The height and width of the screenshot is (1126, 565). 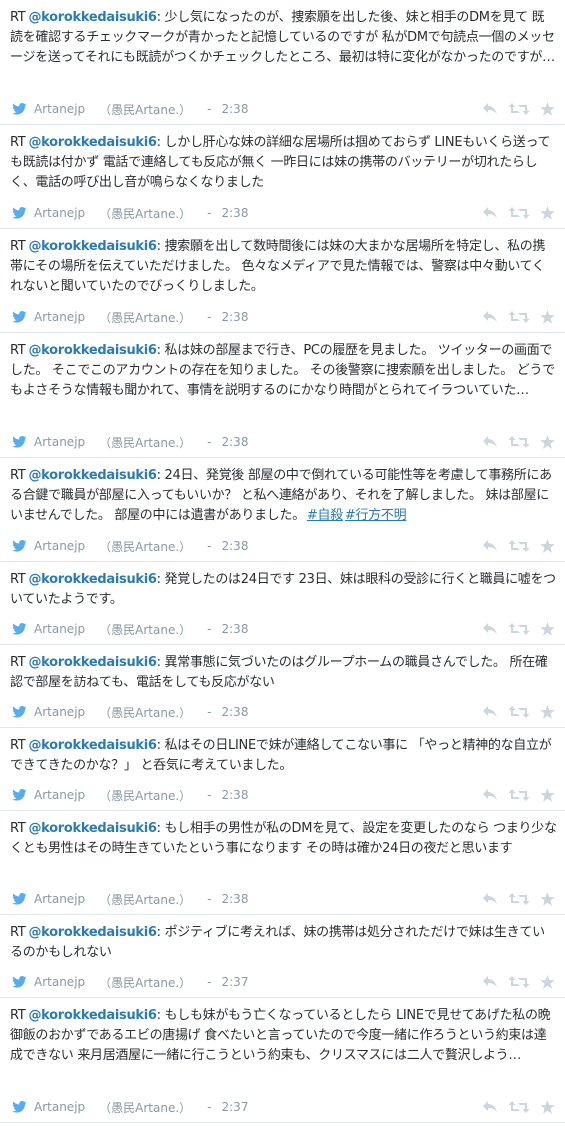 I want to click on hashtag-link: #行方不明, so click(x=376, y=515).